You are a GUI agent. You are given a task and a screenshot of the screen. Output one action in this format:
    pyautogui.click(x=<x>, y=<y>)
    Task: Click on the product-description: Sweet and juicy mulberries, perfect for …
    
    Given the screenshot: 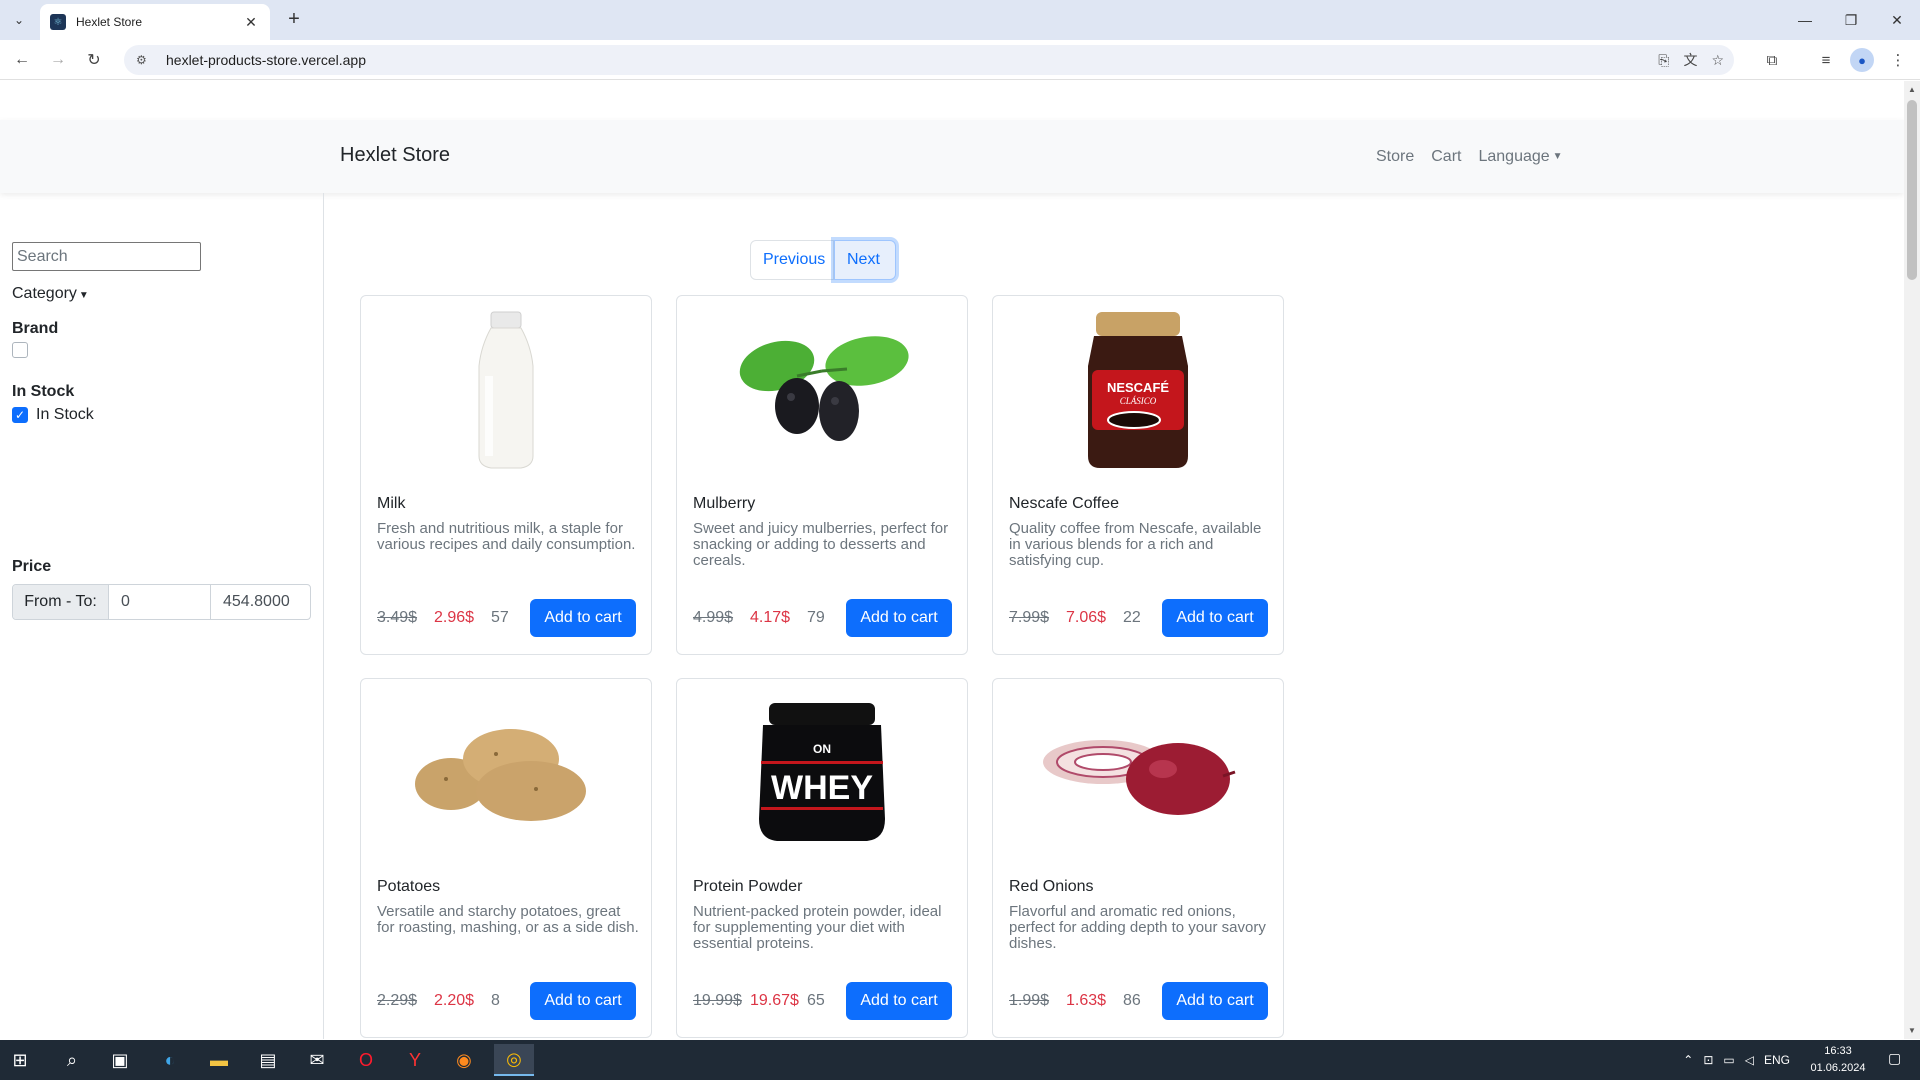 What is the action you would take?
    pyautogui.click(x=821, y=544)
    